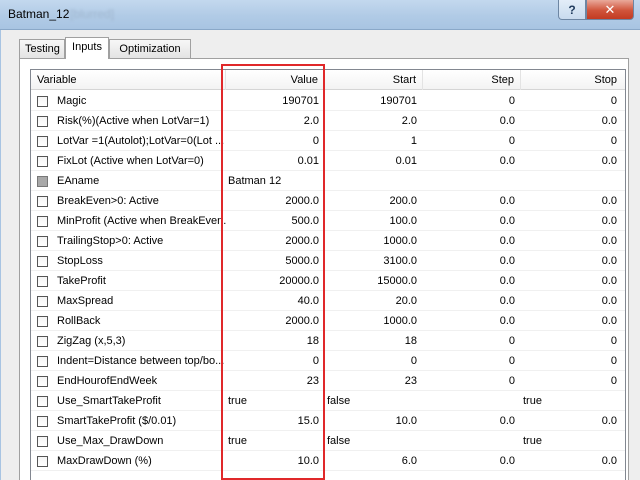 The image size is (640, 480). Describe the element at coordinates (472, 80) in the screenshot. I see `column-header-step: Step` at that location.